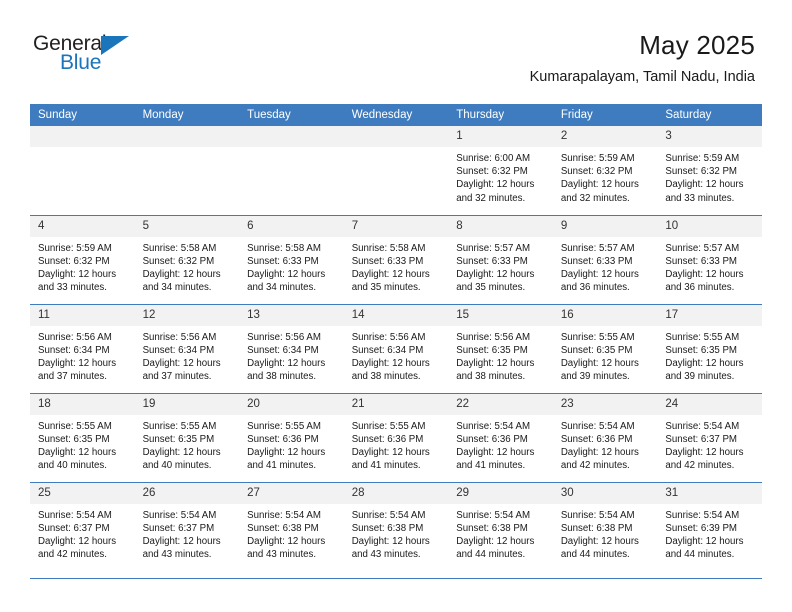 Image resolution: width=792 pixels, height=612 pixels. I want to click on daylight-text-line2: and 38 minutes., so click(491, 377).